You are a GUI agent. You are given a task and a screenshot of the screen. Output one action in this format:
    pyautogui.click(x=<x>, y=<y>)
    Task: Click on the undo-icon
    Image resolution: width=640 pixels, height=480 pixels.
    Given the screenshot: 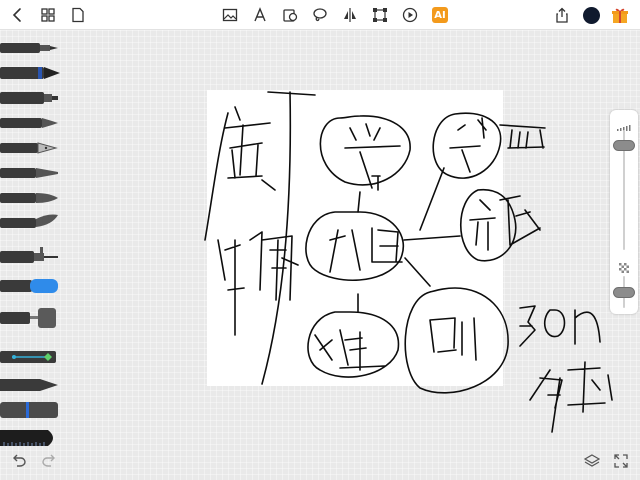 What is the action you would take?
    pyautogui.click(x=19, y=461)
    